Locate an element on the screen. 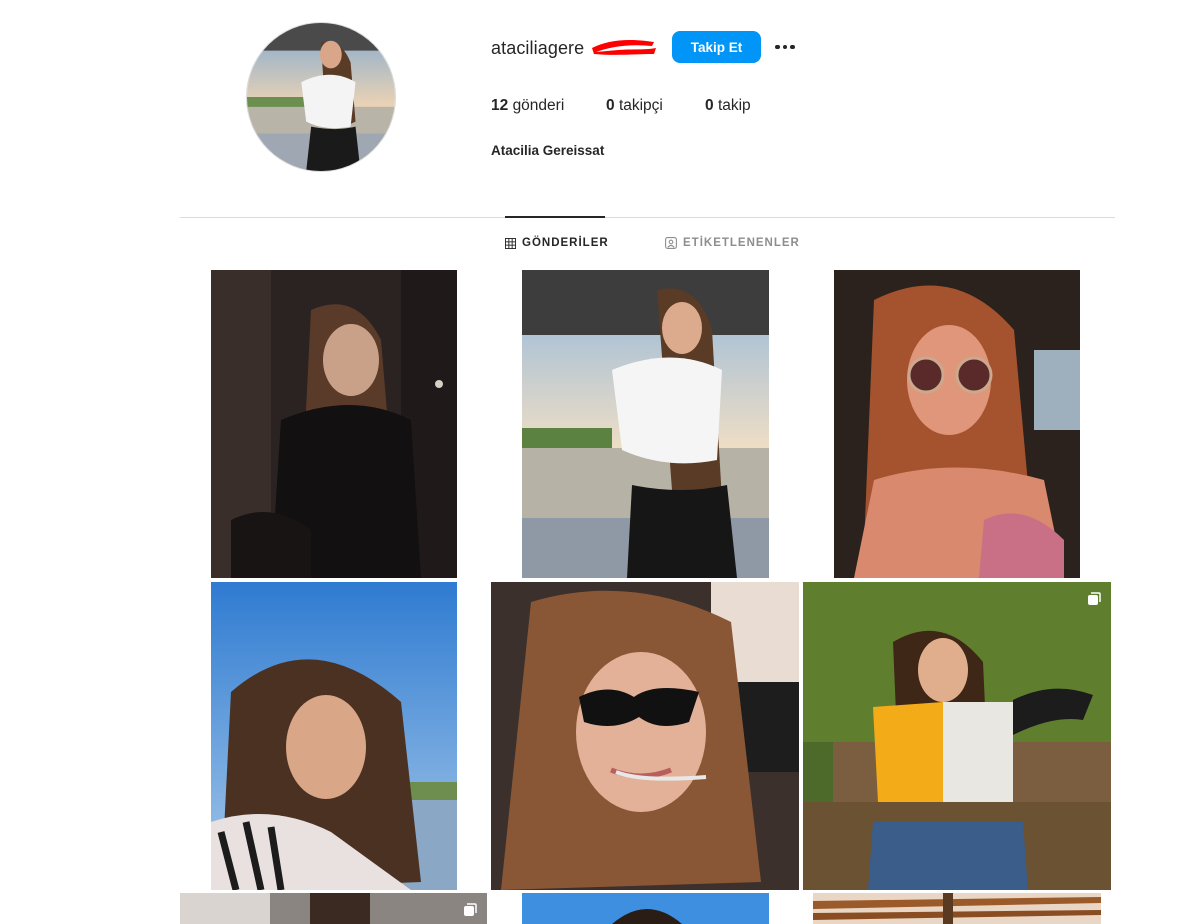  stat-posts: 12 gönderi is located at coordinates (548, 106).